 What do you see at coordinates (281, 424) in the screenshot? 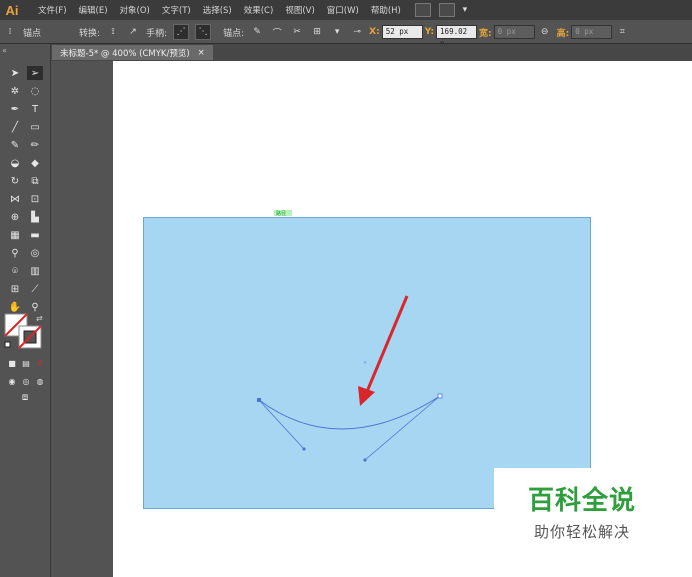
I see `handle-line-left` at bounding box center [281, 424].